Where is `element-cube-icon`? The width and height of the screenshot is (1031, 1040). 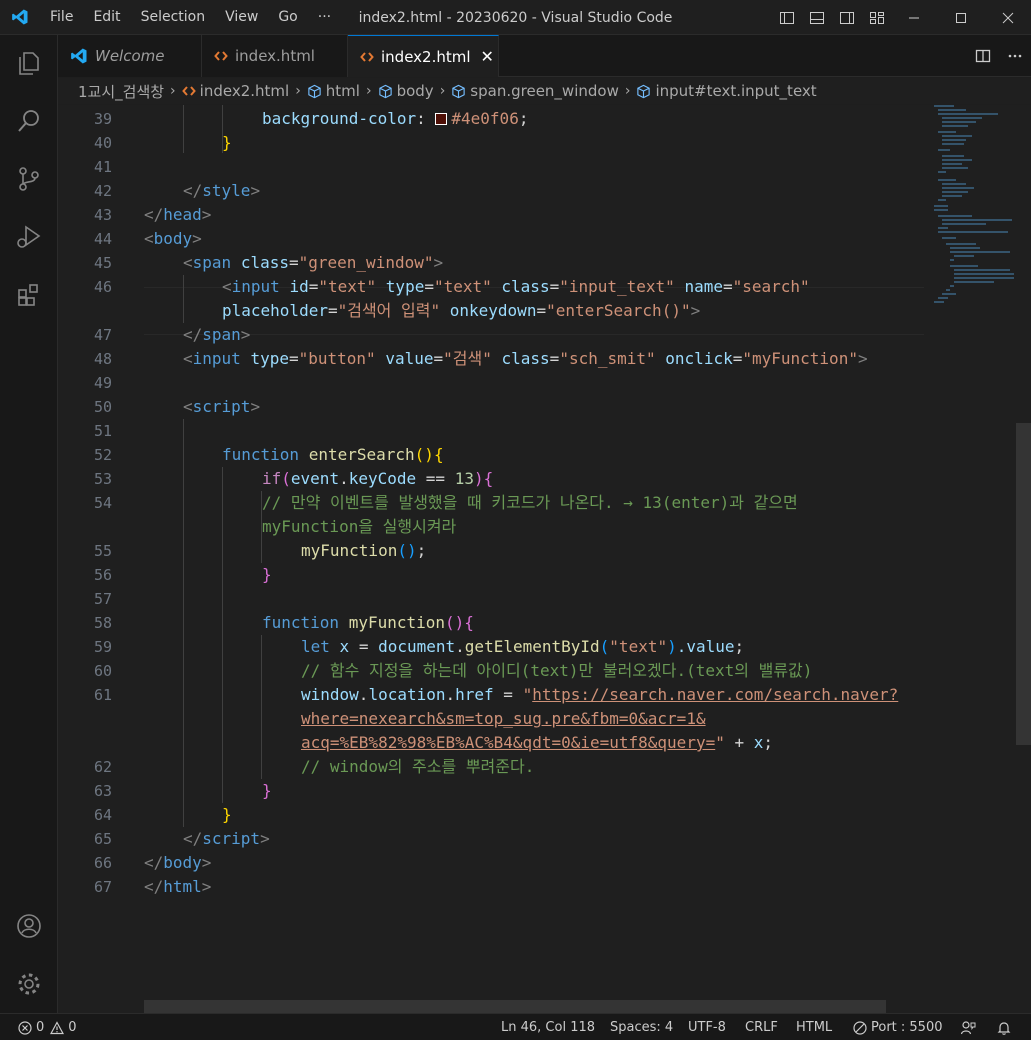 element-cube-icon is located at coordinates (643, 91).